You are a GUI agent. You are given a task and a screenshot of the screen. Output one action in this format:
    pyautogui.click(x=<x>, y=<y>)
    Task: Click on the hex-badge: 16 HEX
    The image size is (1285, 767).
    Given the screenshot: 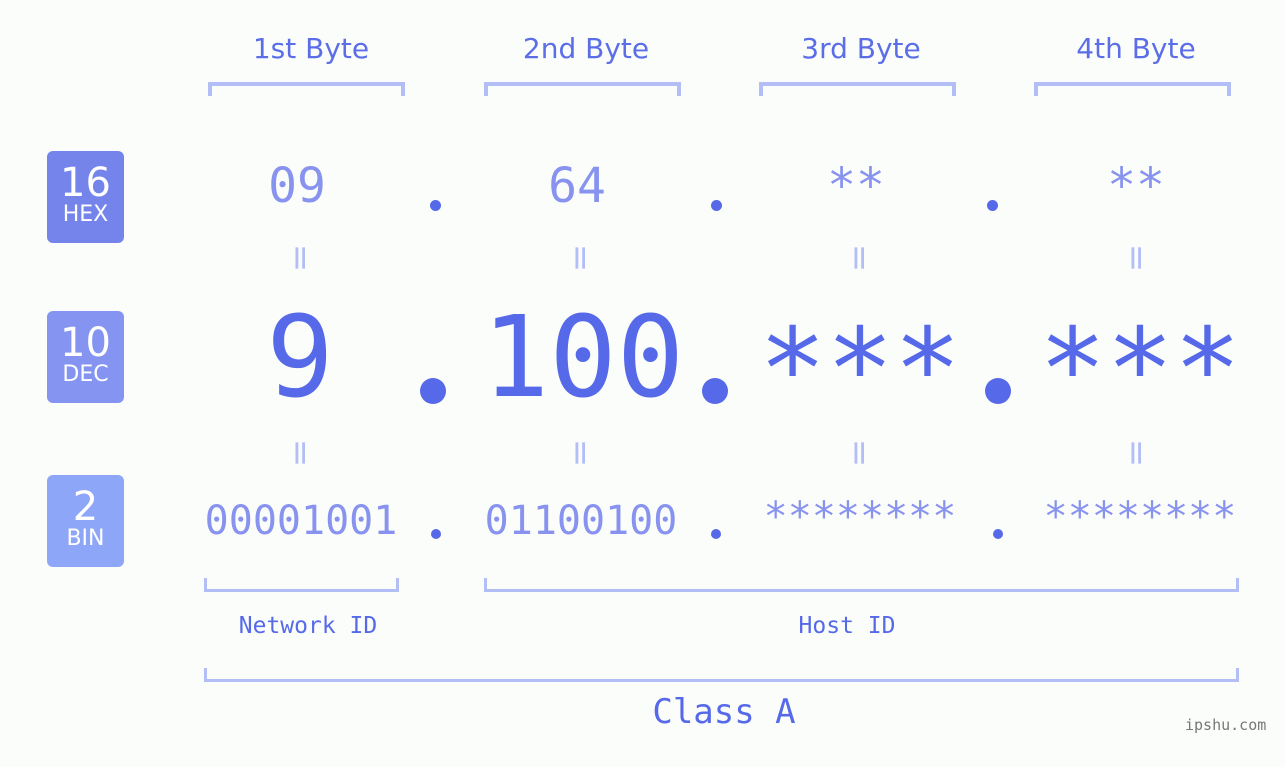 What is the action you would take?
    pyautogui.click(x=85, y=197)
    